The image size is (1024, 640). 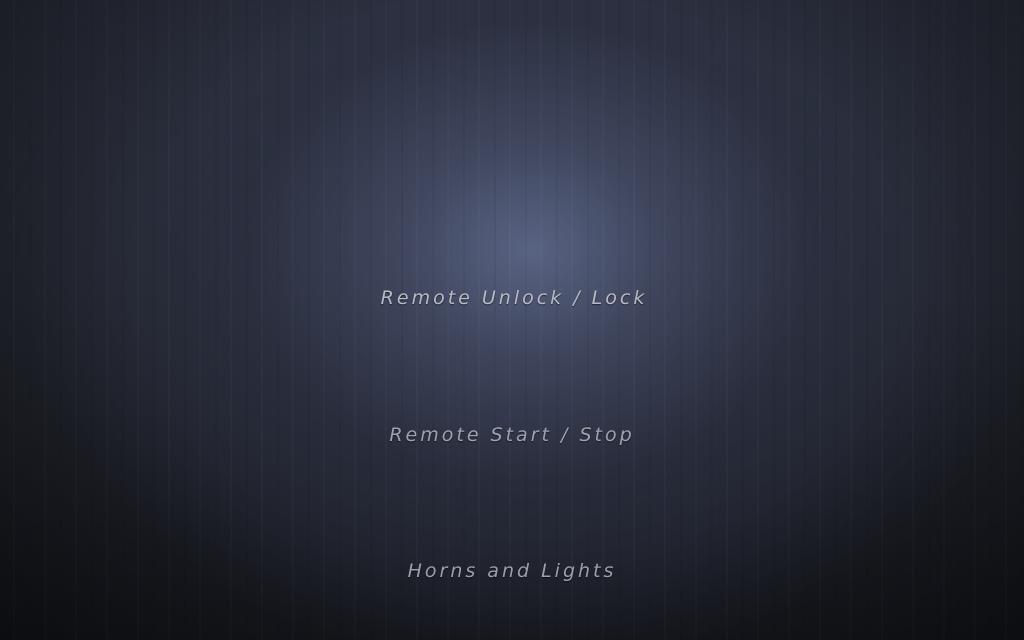 What do you see at coordinates (512, 571) in the screenshot?
I see `horns-and-lights-button: Horns and Lights` at bounding box center [512, 571].